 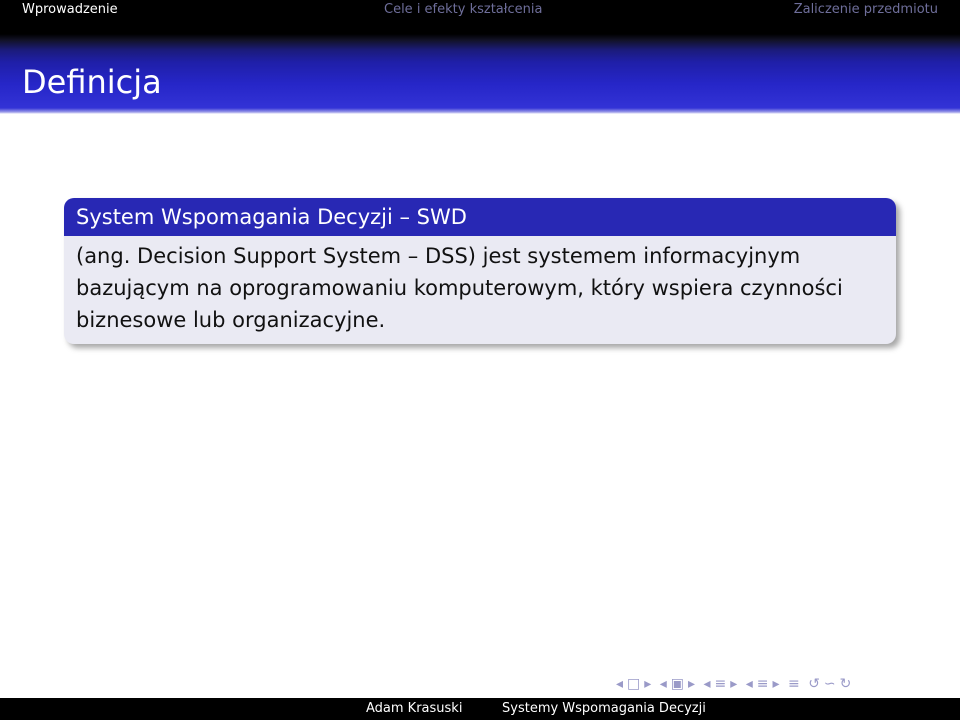 I want to click on outline-icon: ≡, so click(x=794, y=684).